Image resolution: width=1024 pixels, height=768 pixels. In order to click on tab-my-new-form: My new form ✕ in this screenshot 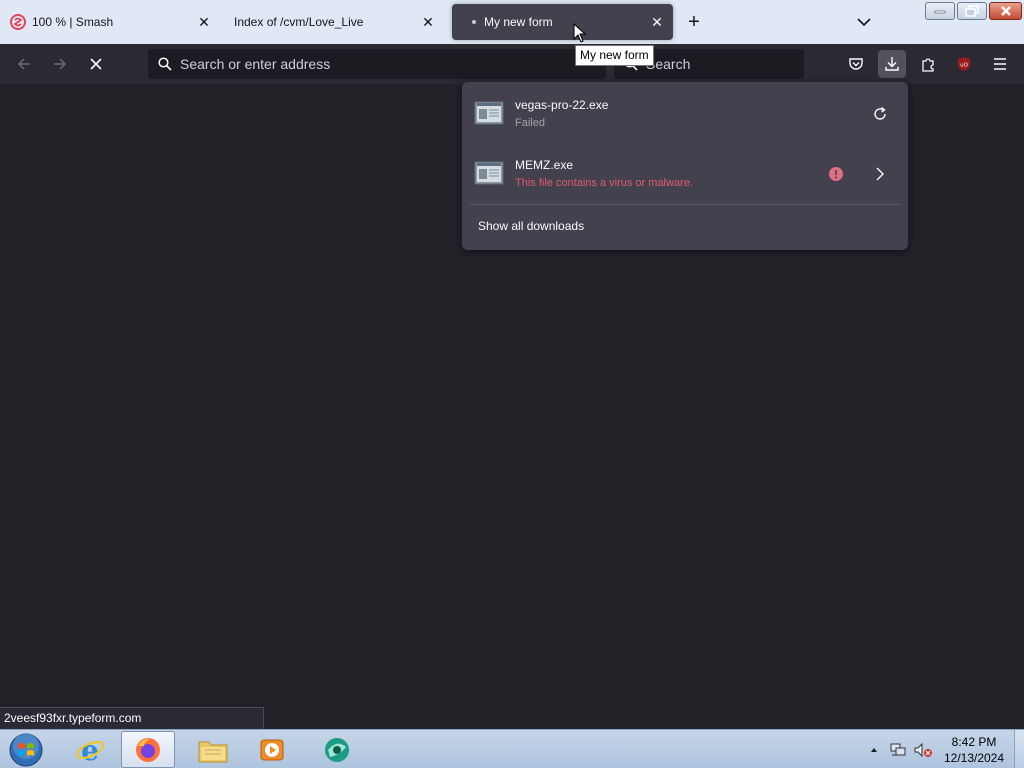, I will do `click(562, 22)`.